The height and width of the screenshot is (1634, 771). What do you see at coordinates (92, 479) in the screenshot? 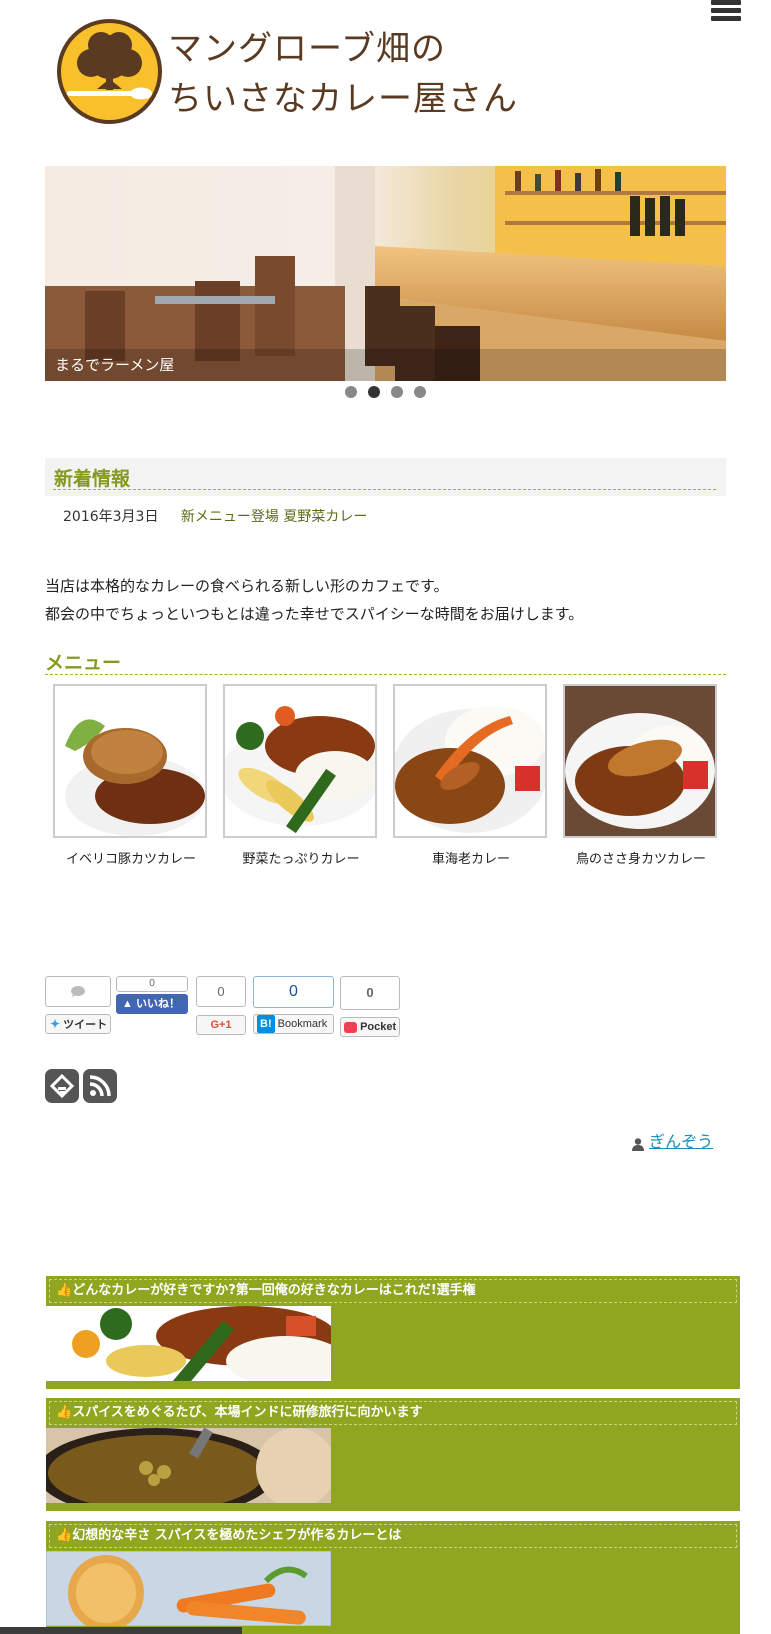
I see `news-heading: 新着情報` at bounding box center [92, 479].